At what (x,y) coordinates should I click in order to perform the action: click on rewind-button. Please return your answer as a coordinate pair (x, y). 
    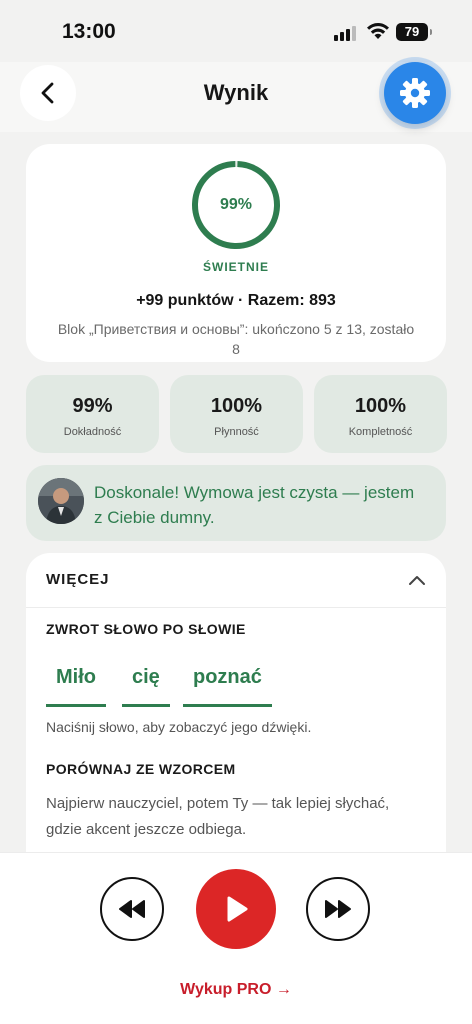
    Looking at the image, I should click on (132, 909).